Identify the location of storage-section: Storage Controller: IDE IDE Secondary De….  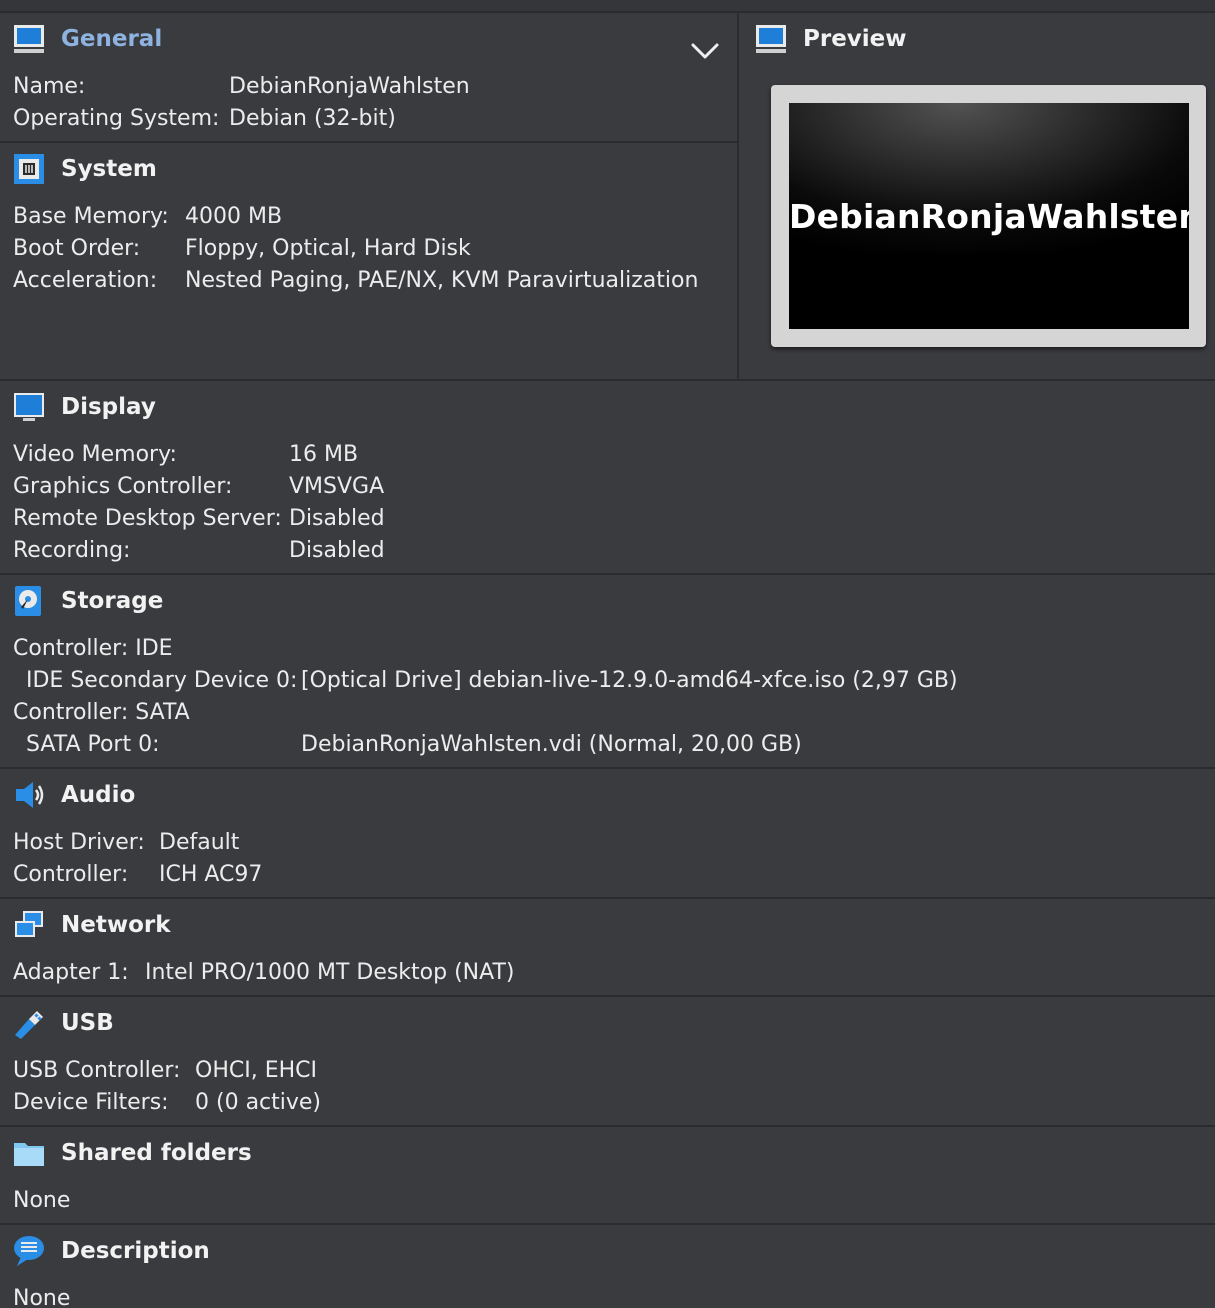
(607, 672).